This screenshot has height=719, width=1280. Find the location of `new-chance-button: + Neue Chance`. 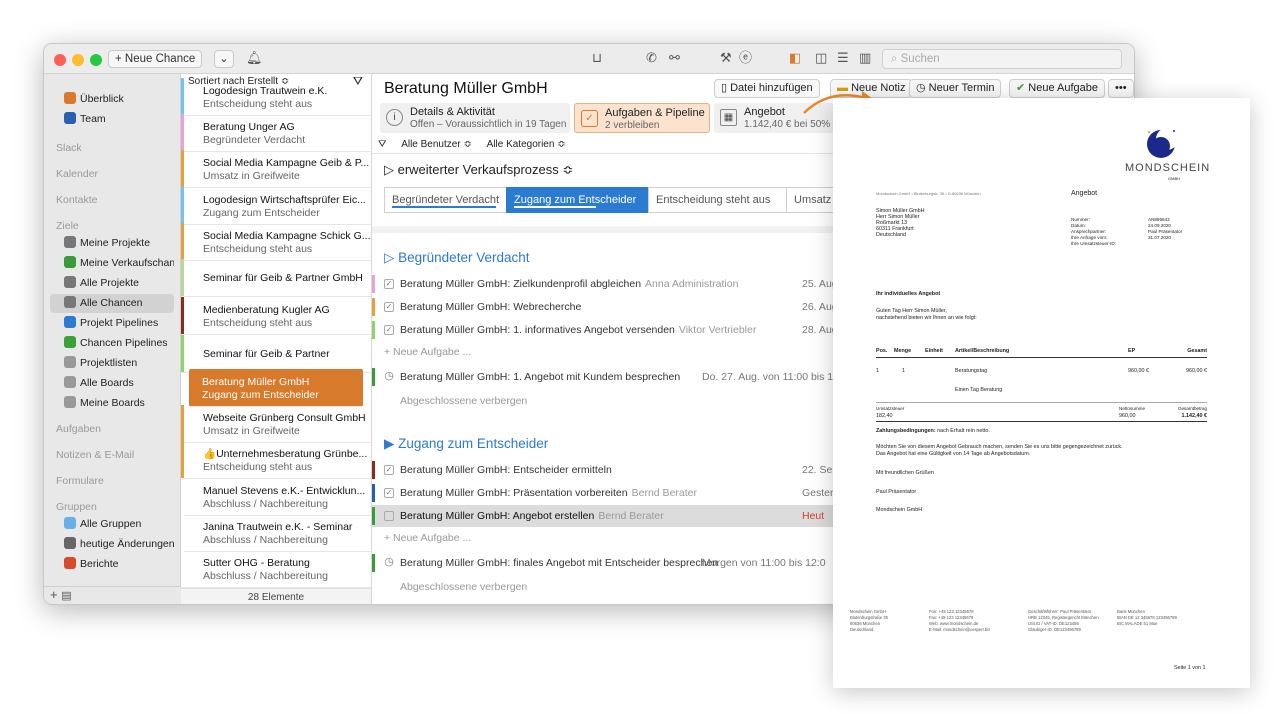

new-chance-button: + Neue Chance is located at coordinates (155, 59).